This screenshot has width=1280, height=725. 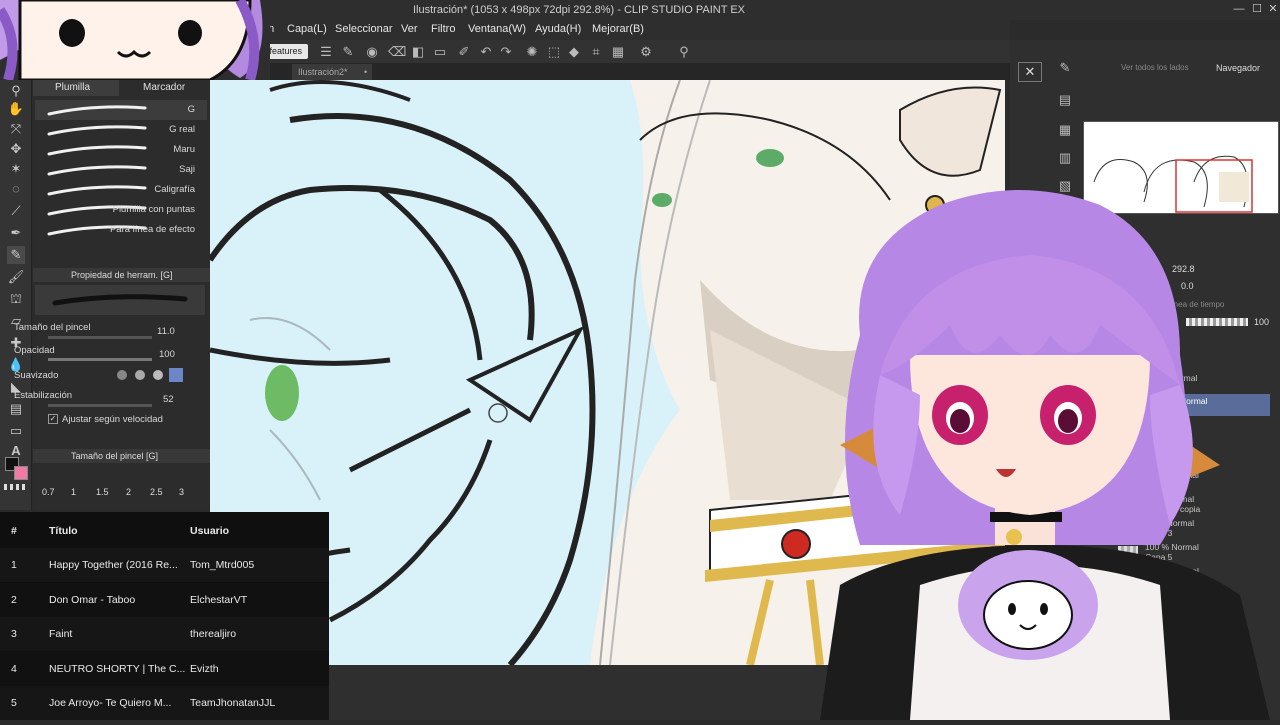 I want to click on select-all-icon: ▦, so click(x=618, y=52).